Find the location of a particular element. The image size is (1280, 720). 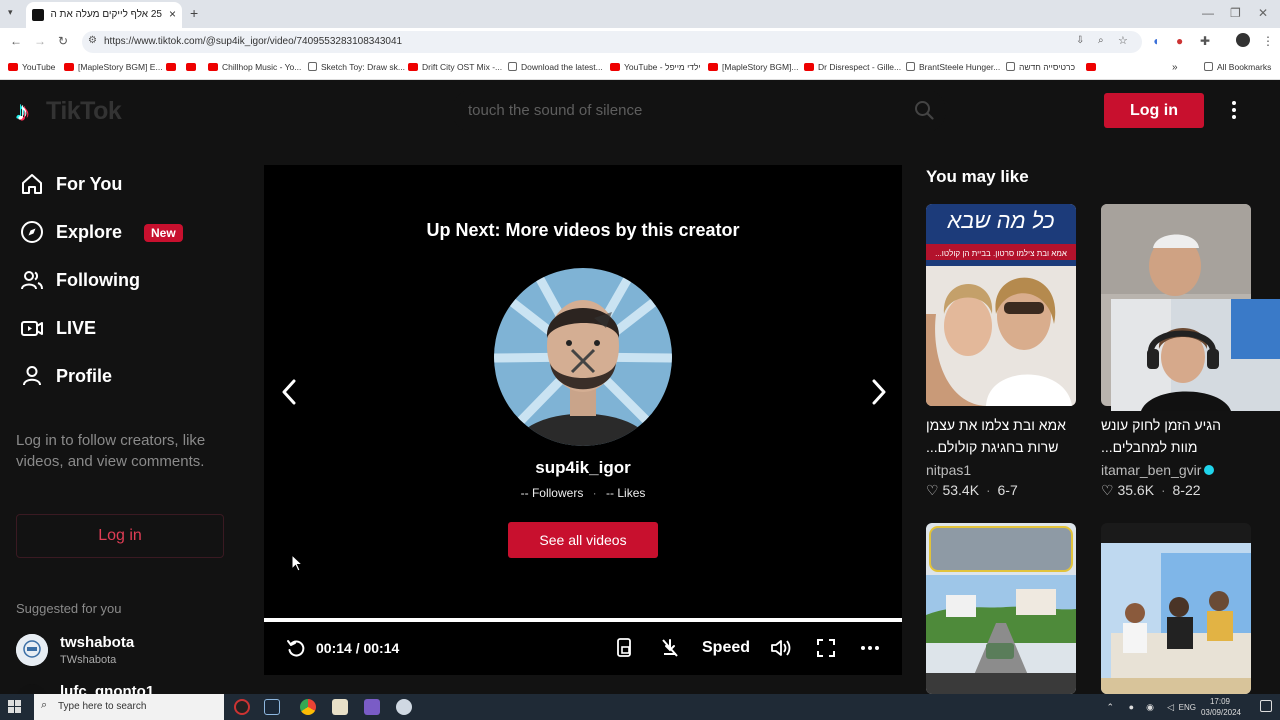

back-icon: ← is located at coordinates (16, 41).